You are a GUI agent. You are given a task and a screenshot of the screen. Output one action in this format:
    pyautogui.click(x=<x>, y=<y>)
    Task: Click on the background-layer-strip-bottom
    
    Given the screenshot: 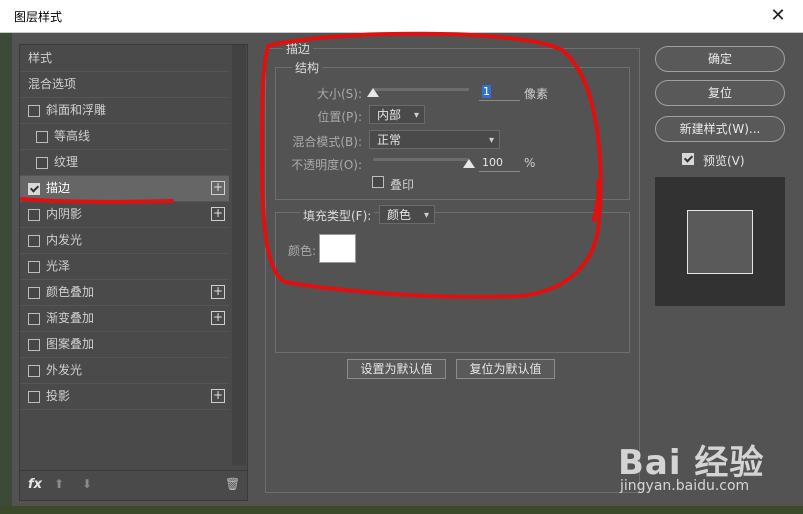 What is the action you would take?
    pyautogui.click(x=401, y=510)
    